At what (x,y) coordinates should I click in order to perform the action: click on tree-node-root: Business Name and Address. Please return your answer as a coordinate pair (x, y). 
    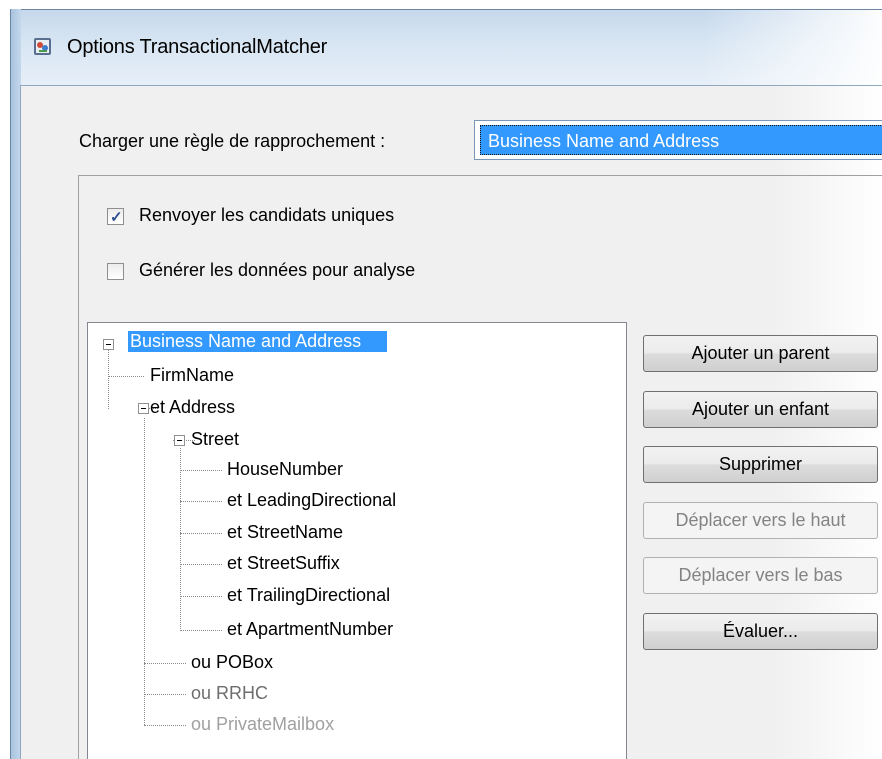
    Looking at the image, I should click on (258, 341).